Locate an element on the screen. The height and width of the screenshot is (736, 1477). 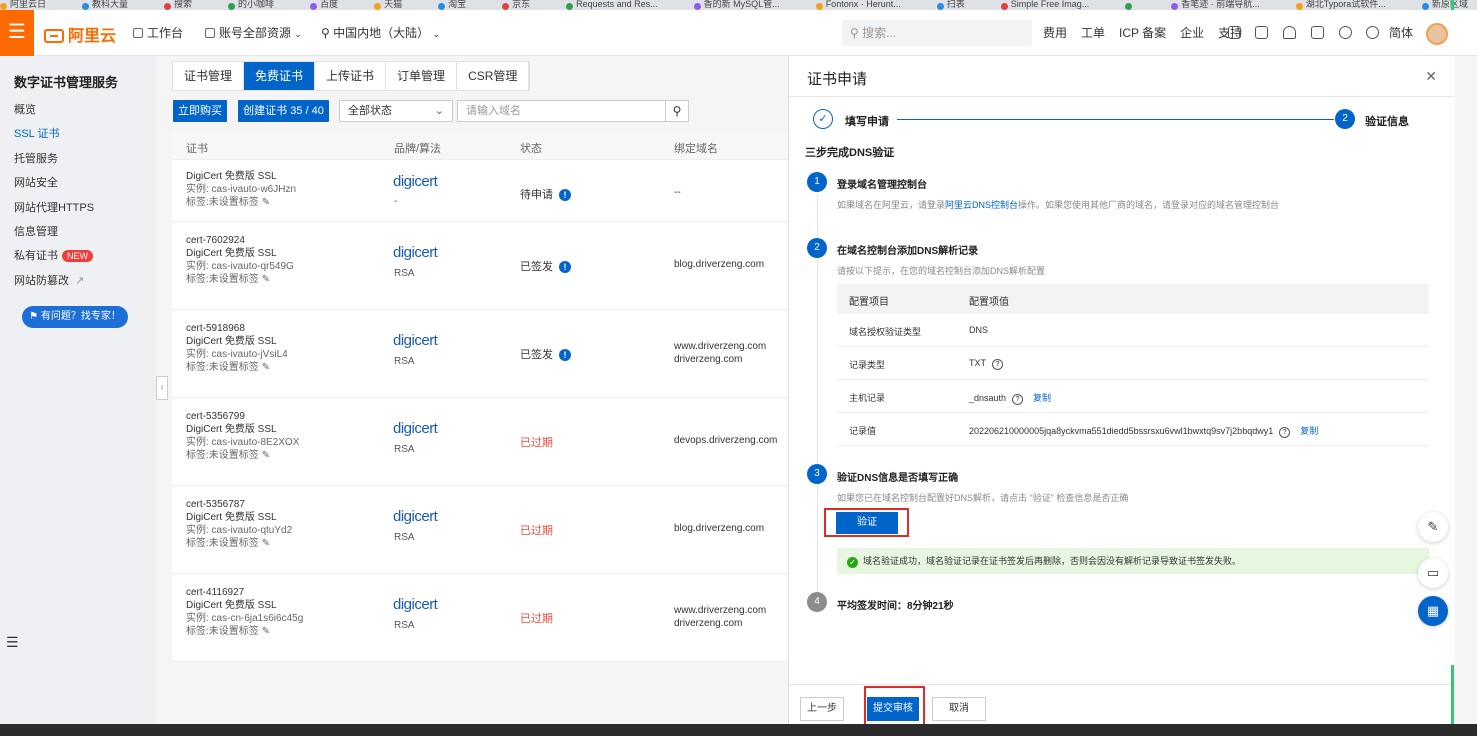
sidebar-item: 网站代理HTTPS is located at coordinates (54, 207).